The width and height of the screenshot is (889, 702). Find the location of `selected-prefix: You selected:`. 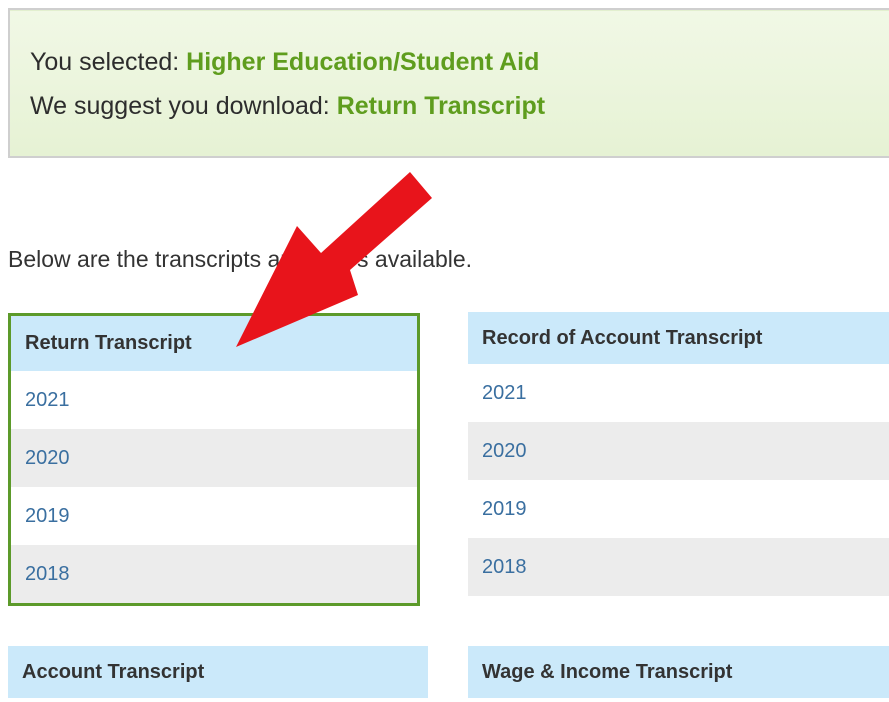

selected-prefix: You selected: is located at coordinates (108, 62).